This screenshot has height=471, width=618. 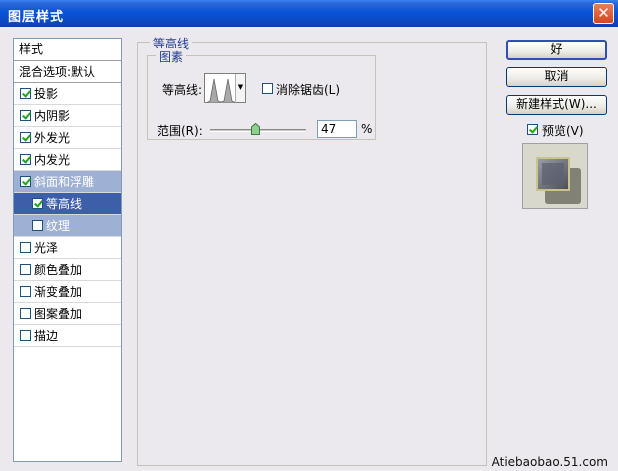 I want to click on style-item-label: 光泽, so click(x=46, y=248).